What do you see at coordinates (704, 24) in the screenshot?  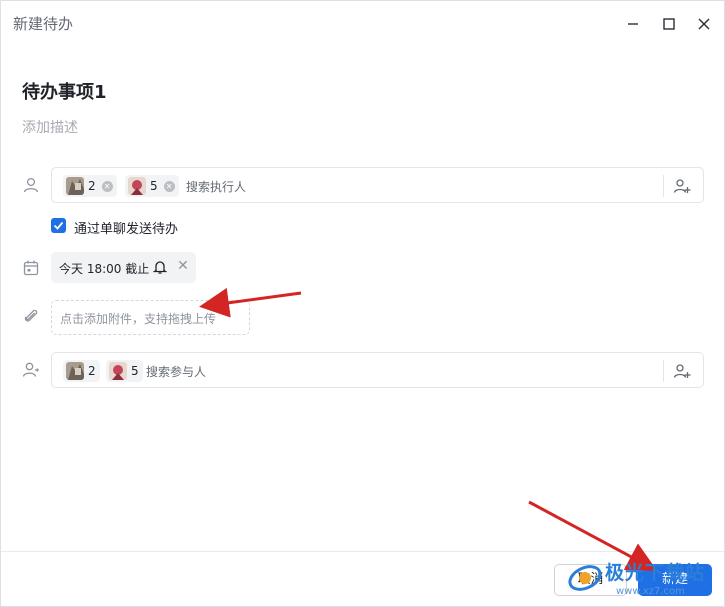 I see `close-icon` at bounding box center [704, 24].